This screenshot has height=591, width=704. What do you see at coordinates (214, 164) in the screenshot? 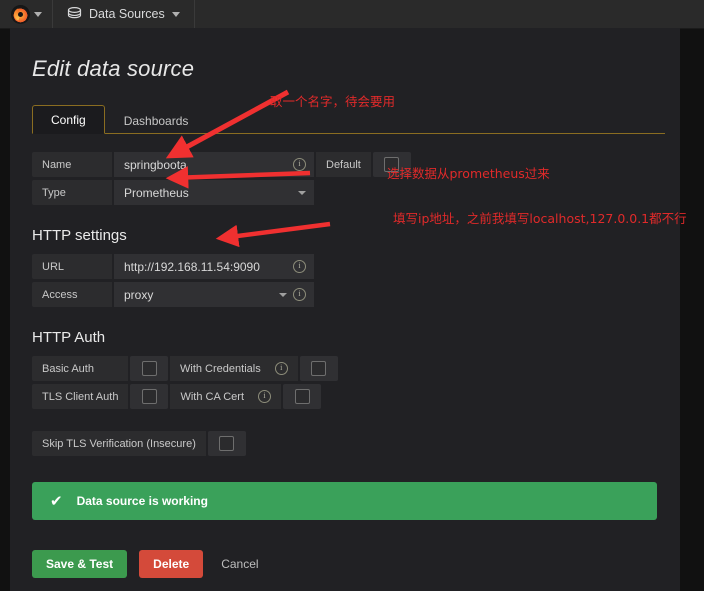
I see `name-input: springboota i` at bounding box center [214, 164].